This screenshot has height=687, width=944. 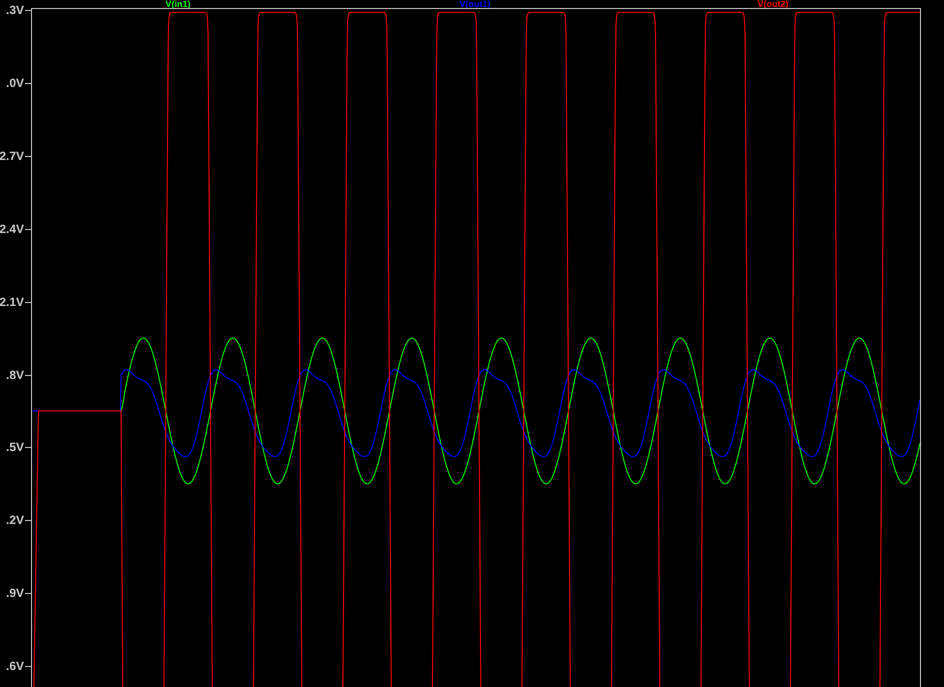 I want to click on y-tick-label: 2.7V, so click(x=12, y=155).